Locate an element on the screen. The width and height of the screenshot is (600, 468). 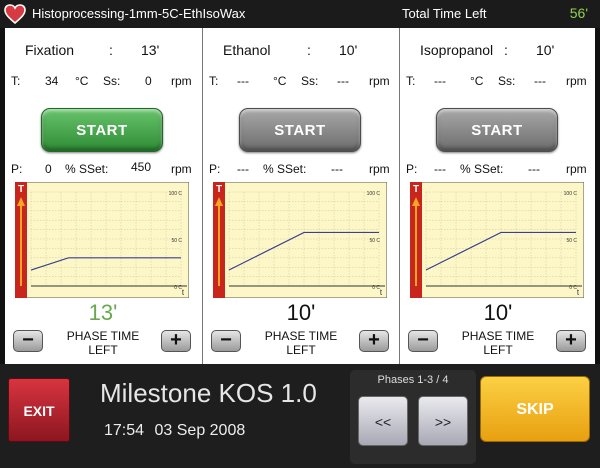
sset-value: 450 is located at coordinates (141, 167).